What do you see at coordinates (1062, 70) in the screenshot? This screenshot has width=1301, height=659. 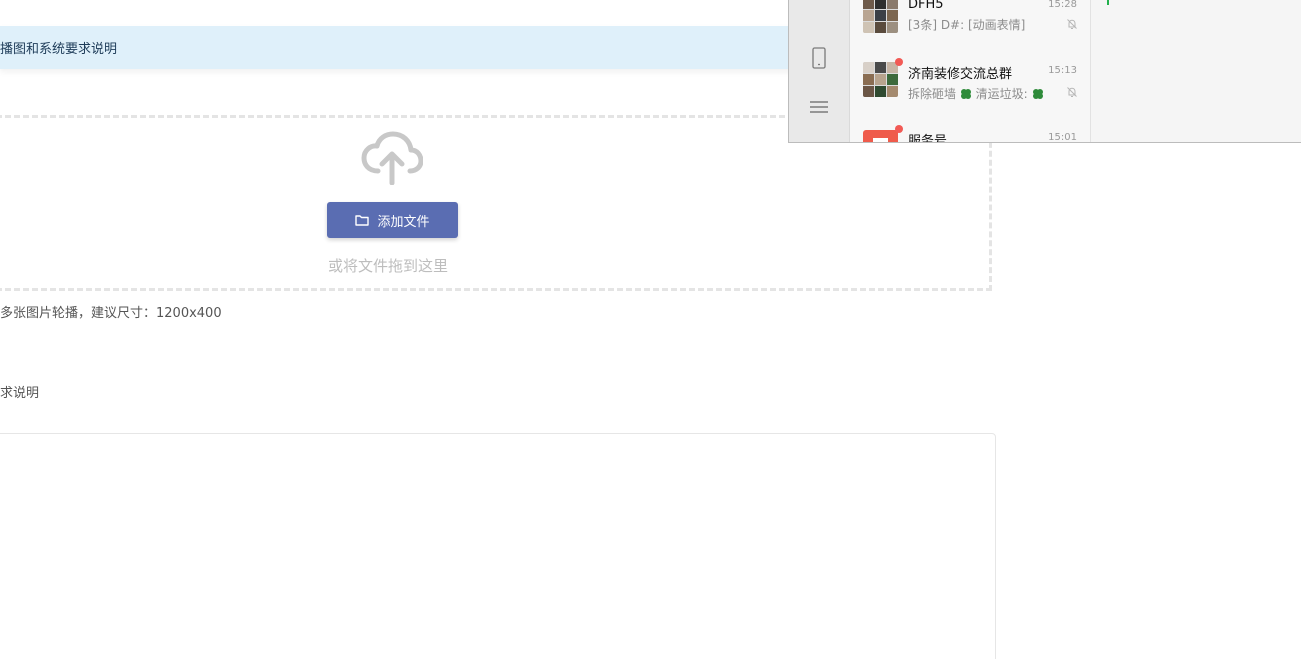 I see `chat-time: 15:13` at bounding box center [1062, 70].